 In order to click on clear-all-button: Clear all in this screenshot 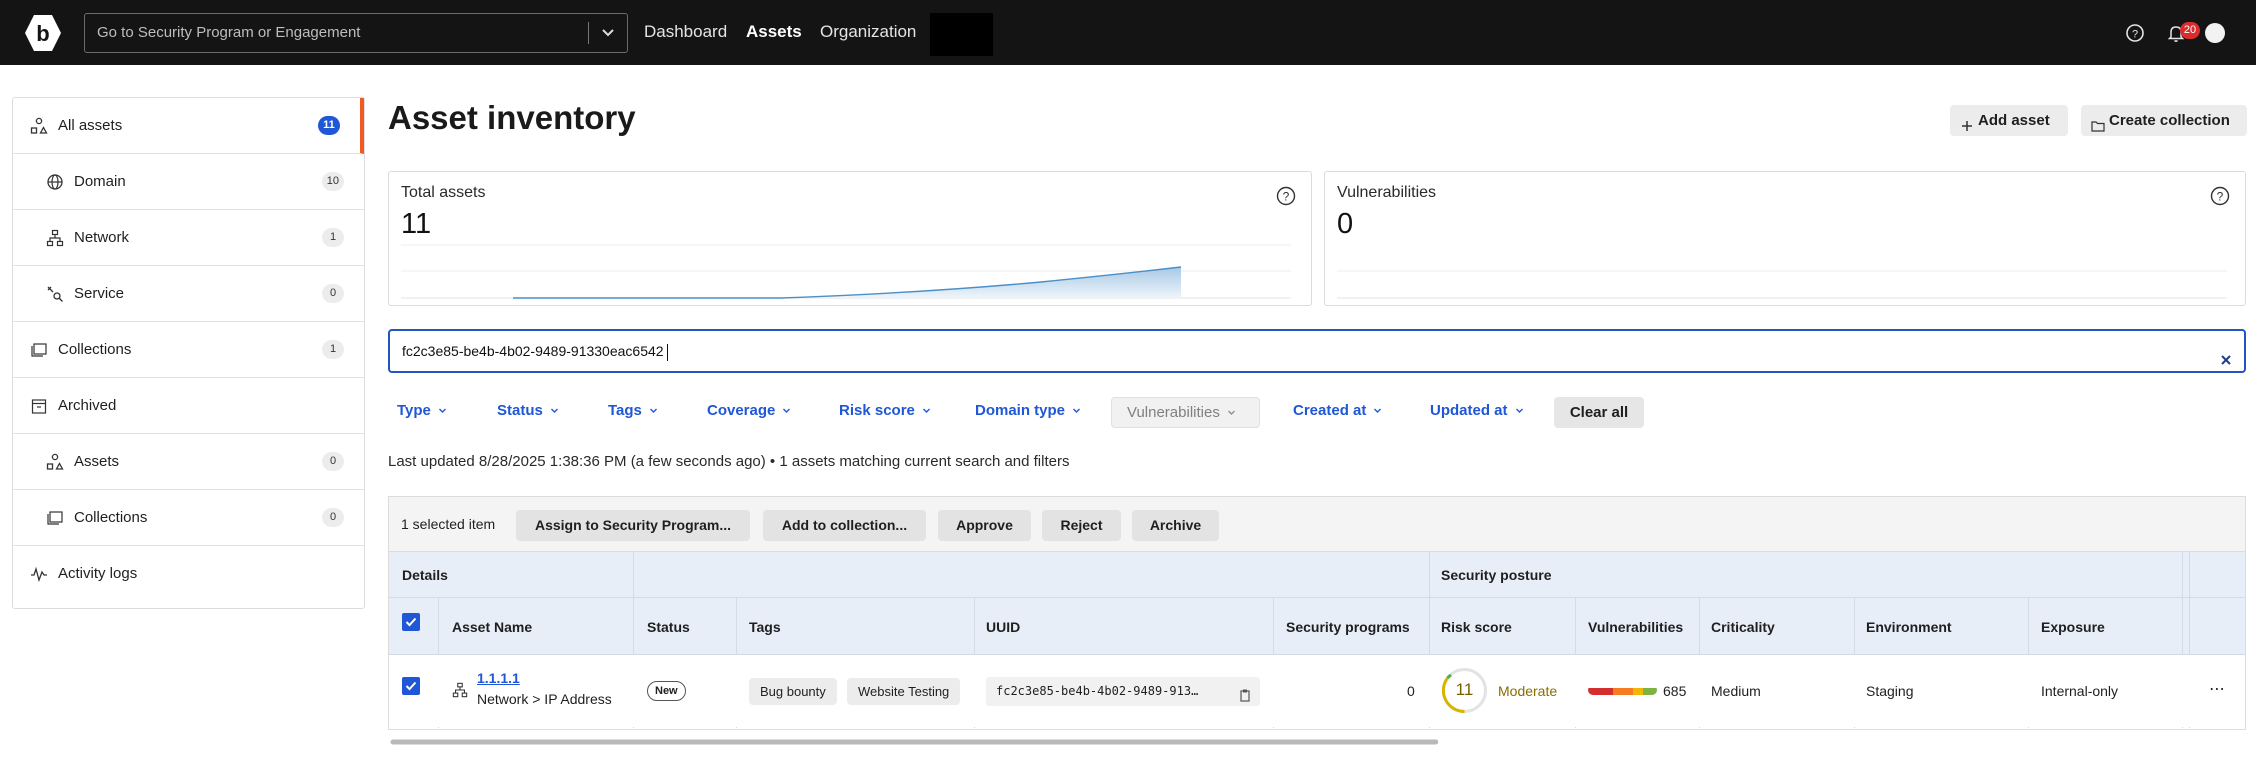, I will do `click(1599, 412)`.